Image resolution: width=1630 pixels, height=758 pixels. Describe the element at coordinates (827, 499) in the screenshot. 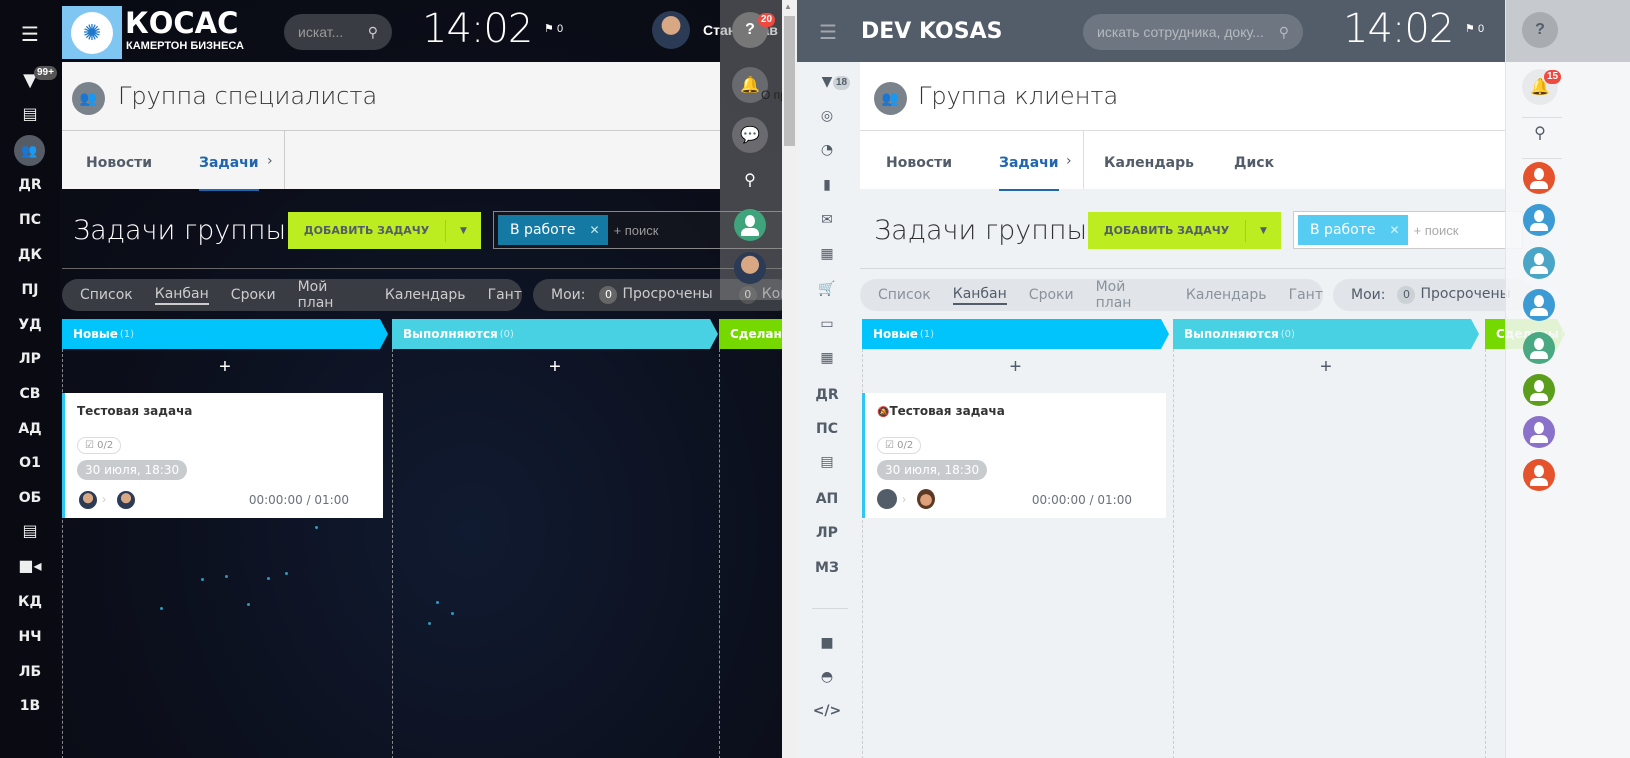

I see `sidebar-item: АП` at that location.